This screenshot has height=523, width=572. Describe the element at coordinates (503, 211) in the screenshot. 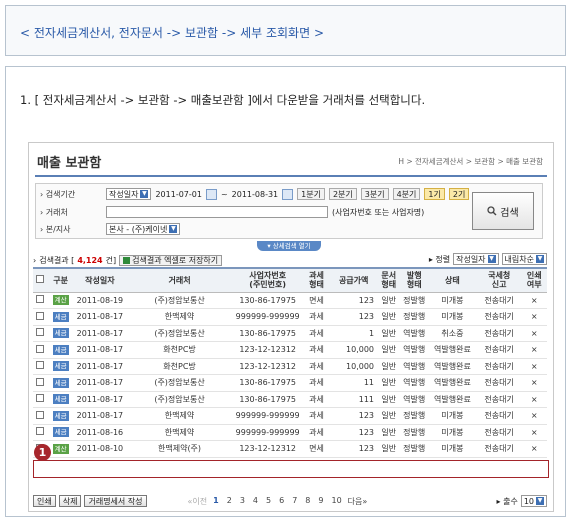

I see `search-button: 검색` at that location.